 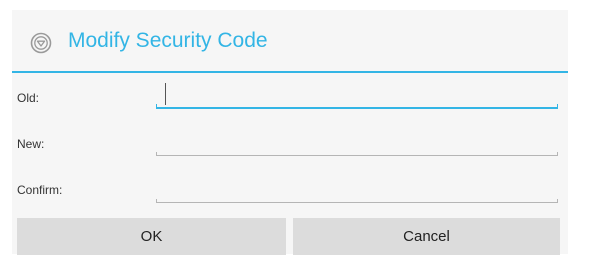 What do you see at coordinates (290, 72) in the screenshot?
I see `title-divider` at bounding box center [290, 72].